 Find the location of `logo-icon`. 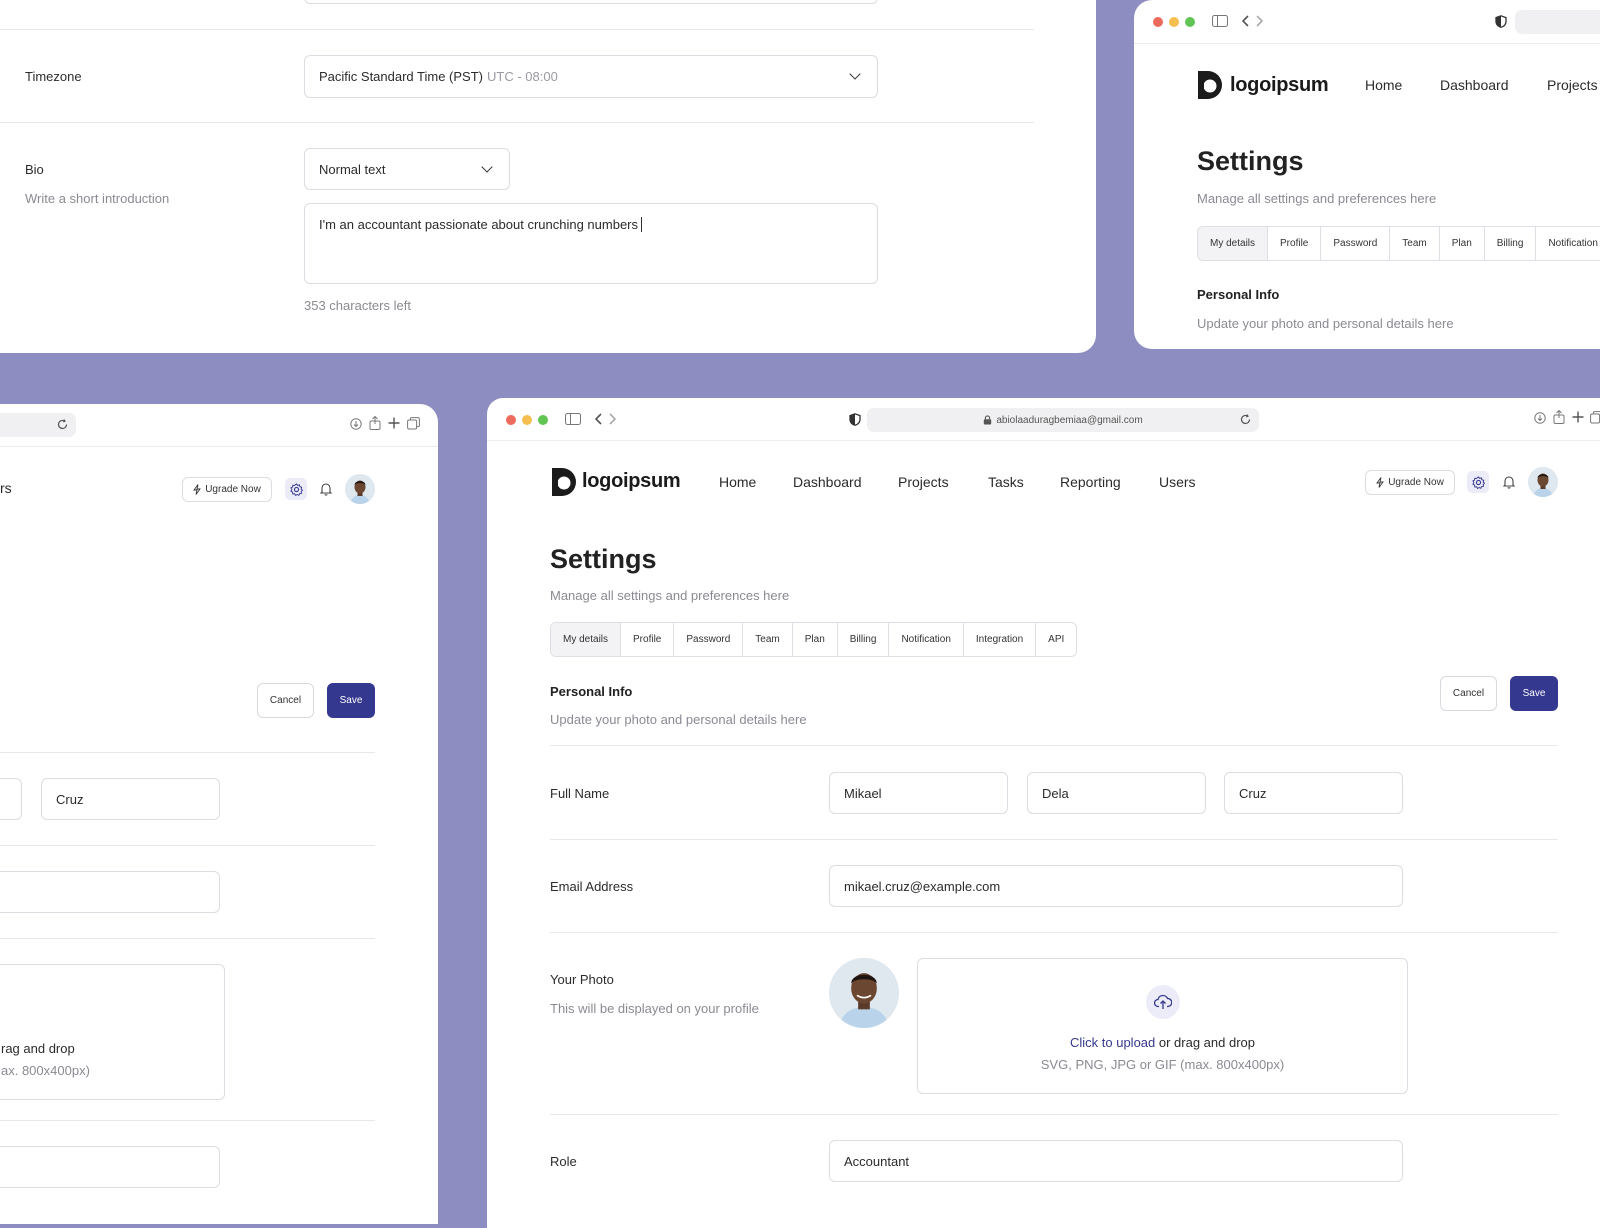

logo-icon is located at coordinates (564, 482).